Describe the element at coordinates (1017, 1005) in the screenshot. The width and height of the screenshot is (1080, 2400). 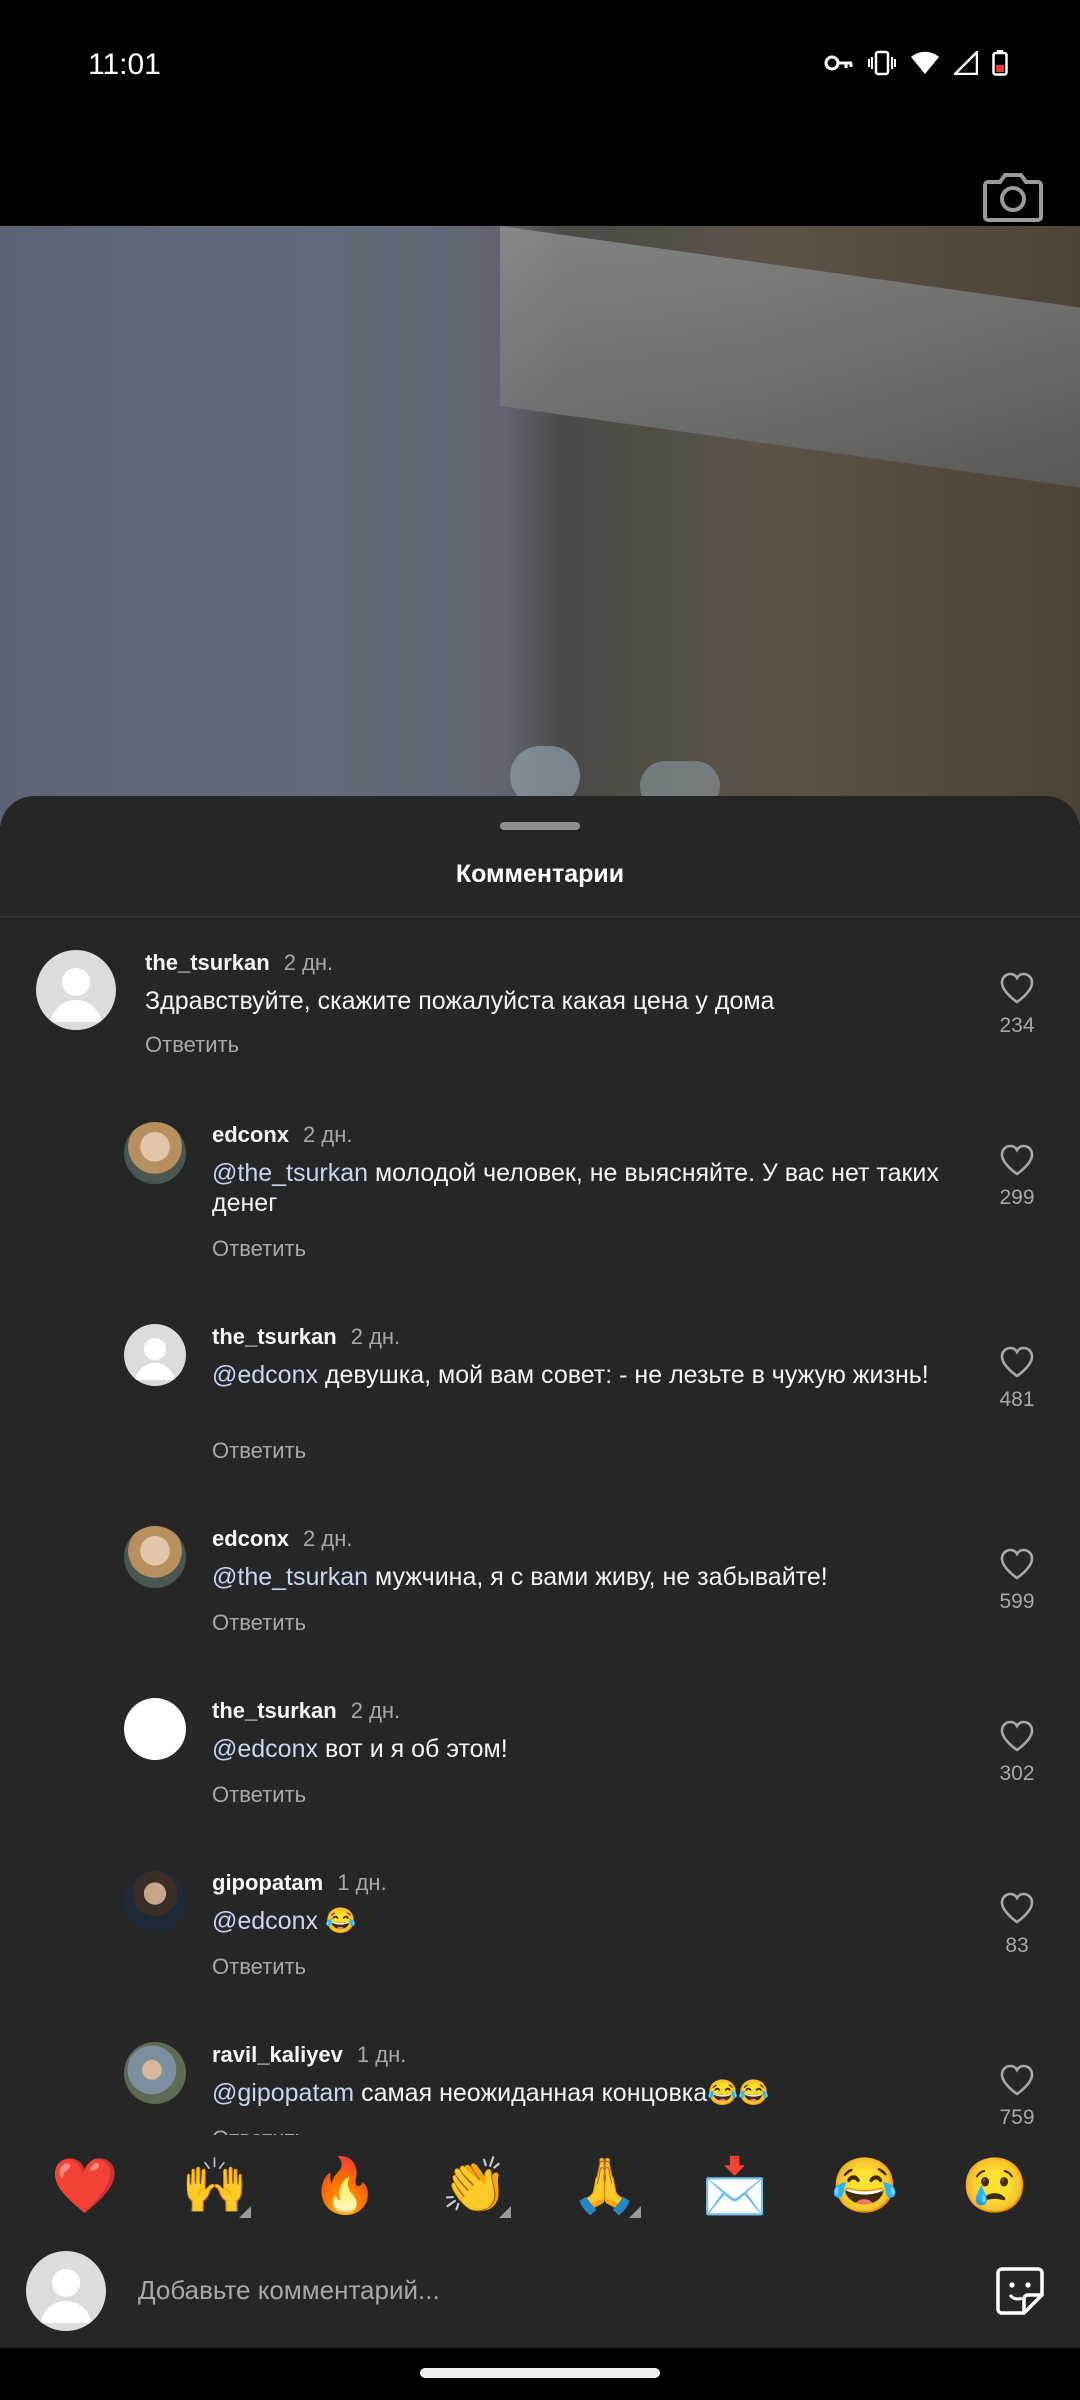
I see `like-button: 234` at that location.